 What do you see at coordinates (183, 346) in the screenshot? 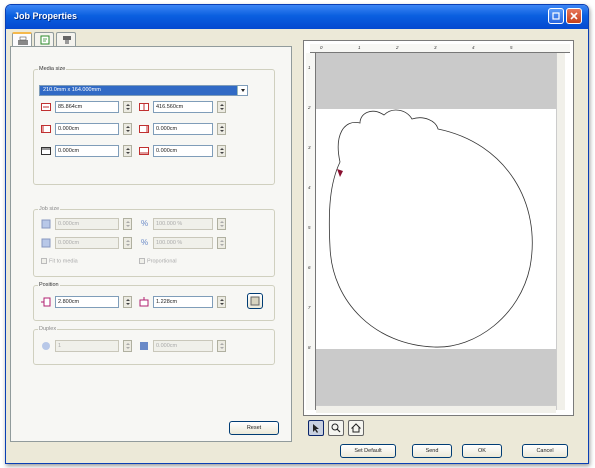
I see `duplex-gap-field: 0.000cm` at bounding box center [183, 346].